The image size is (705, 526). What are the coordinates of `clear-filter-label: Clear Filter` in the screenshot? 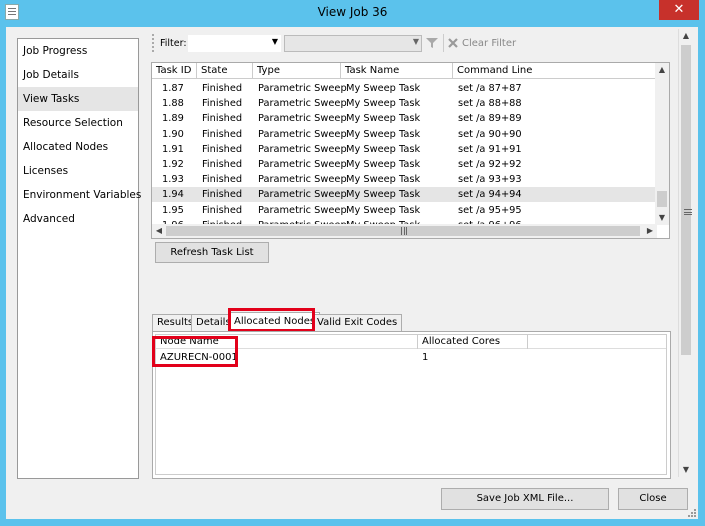 It's located at (489, 43).